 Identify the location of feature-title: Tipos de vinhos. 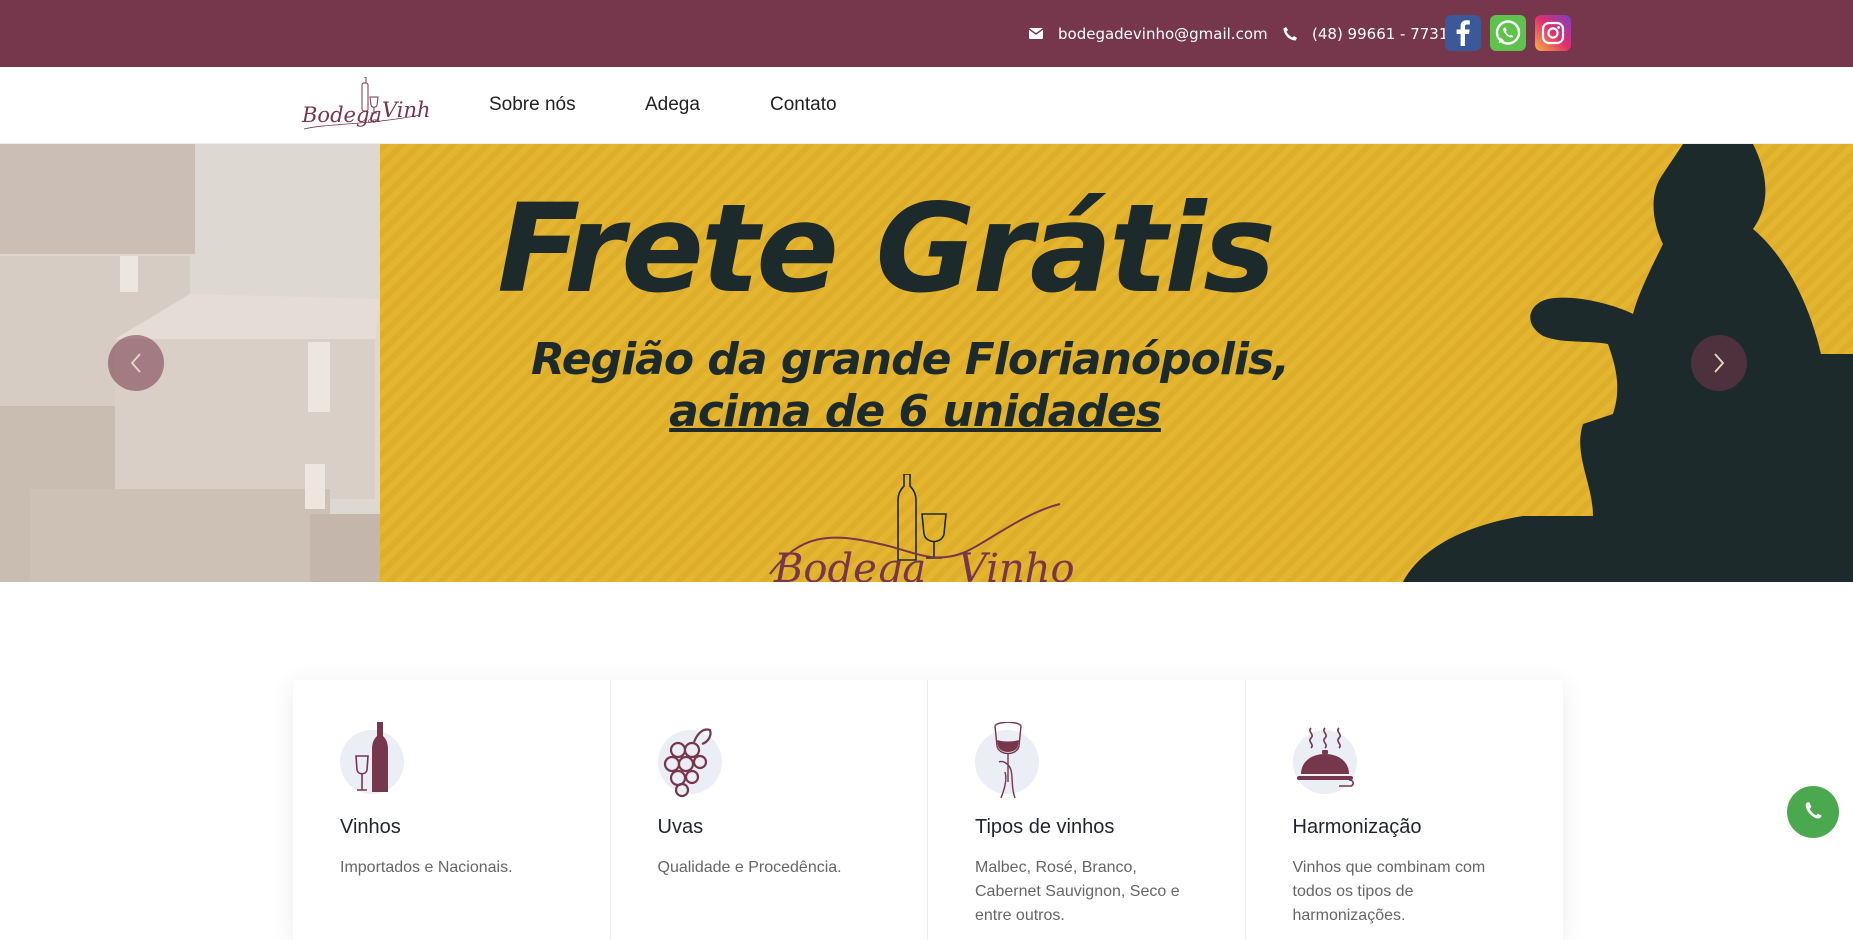
(1045, 827).